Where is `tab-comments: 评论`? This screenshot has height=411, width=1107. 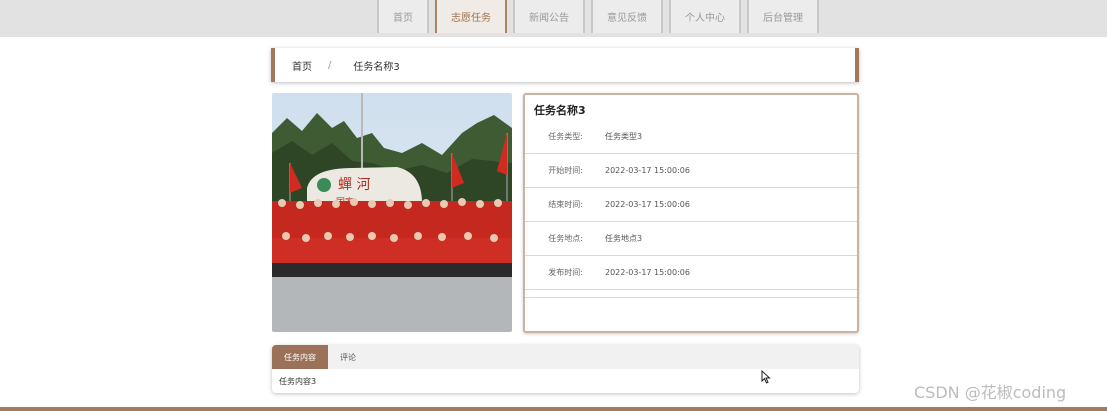
tab-comments: 评论 is located at coordinates (348, 357).